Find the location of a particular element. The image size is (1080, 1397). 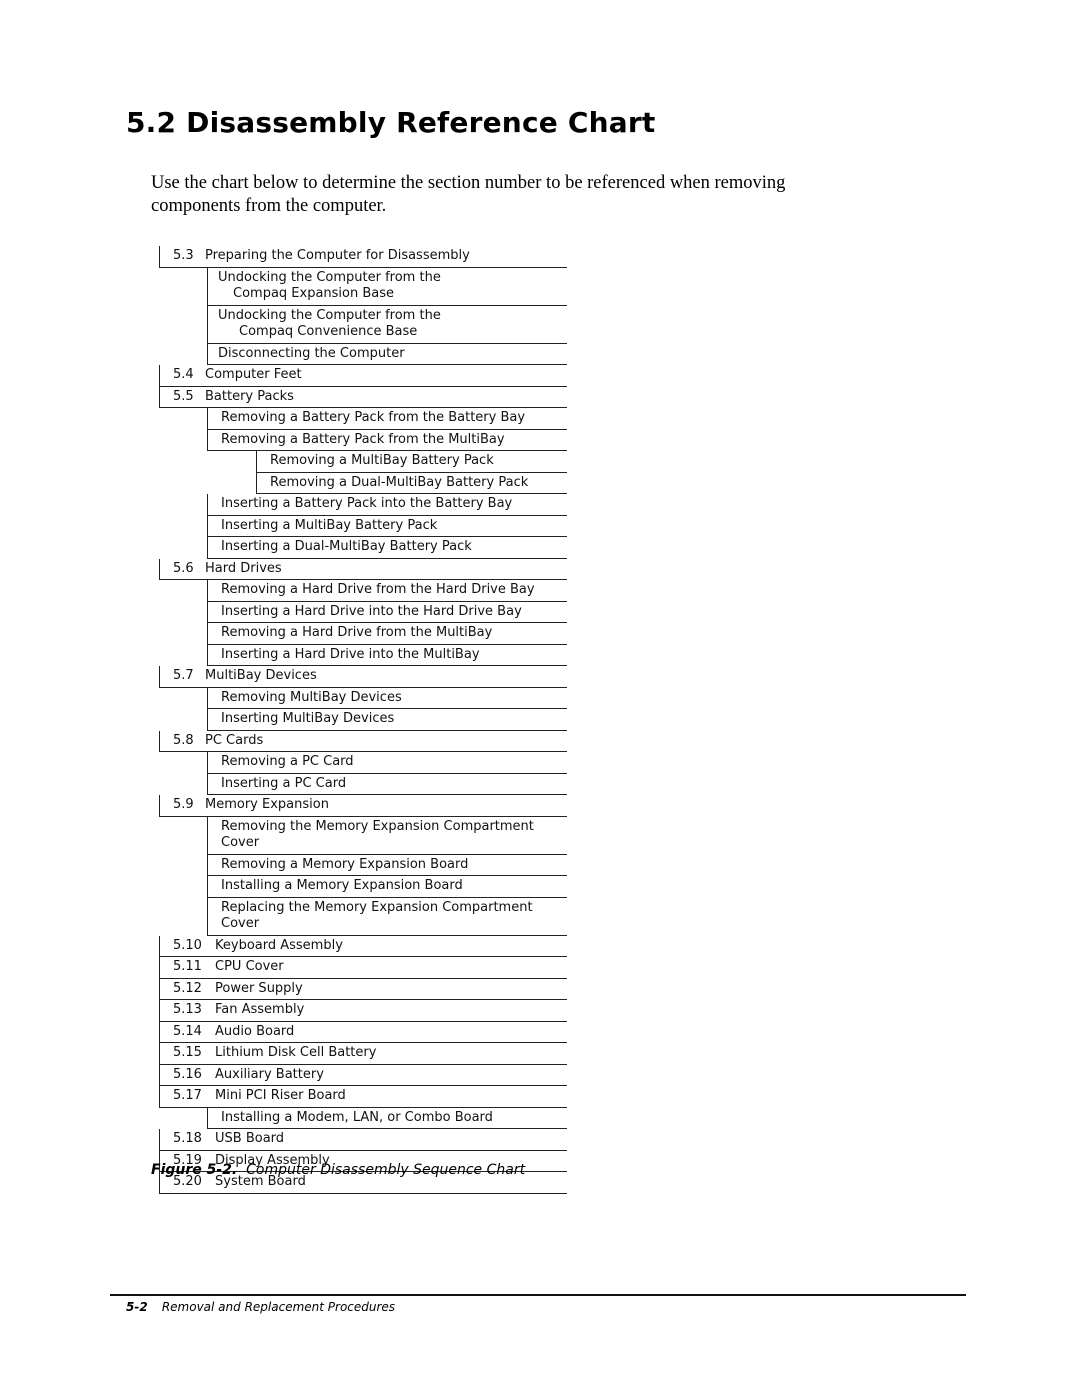

section-title: Keyboard Assembly is located at coordinates (279, 945).